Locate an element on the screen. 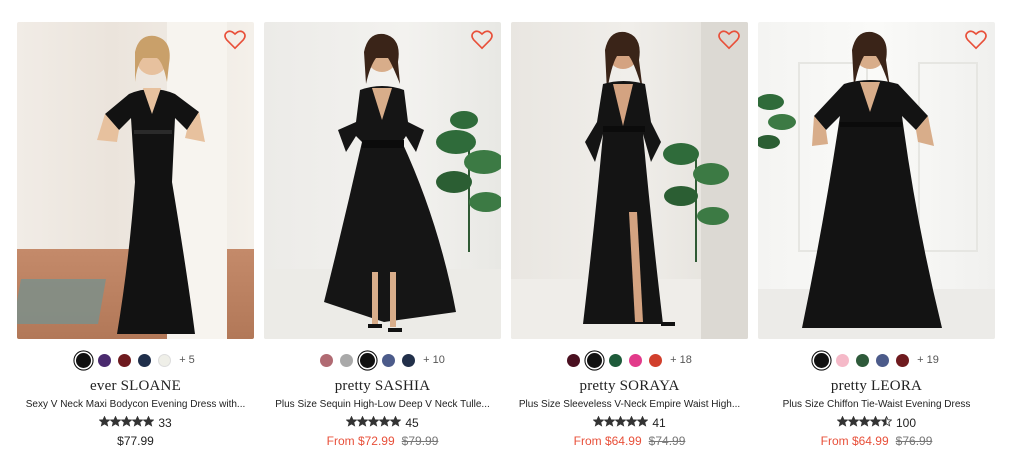  original-price: $79.99 is located at coordinates (420, 441).